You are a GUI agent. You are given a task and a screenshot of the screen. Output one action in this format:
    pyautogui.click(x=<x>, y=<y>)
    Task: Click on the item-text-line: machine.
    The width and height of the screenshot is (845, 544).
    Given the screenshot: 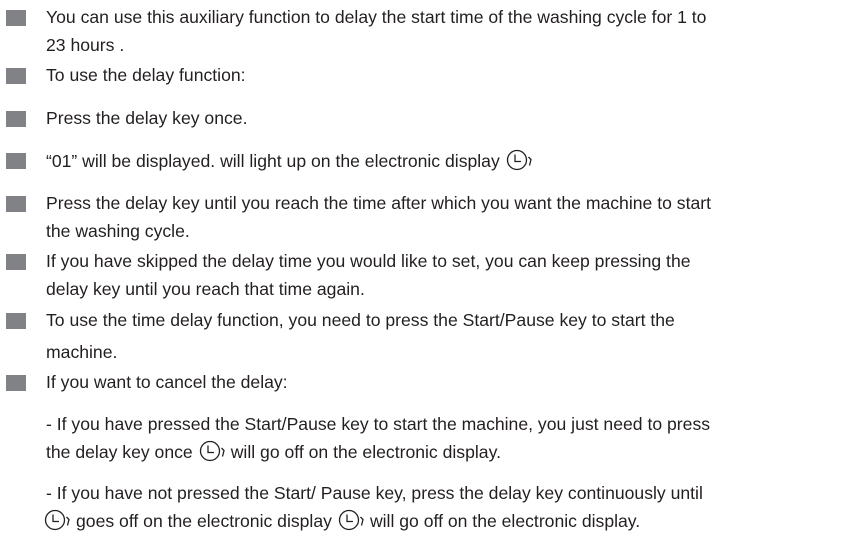 What is the action you would take?
    pyautogui.click(x=82, y=352)
    